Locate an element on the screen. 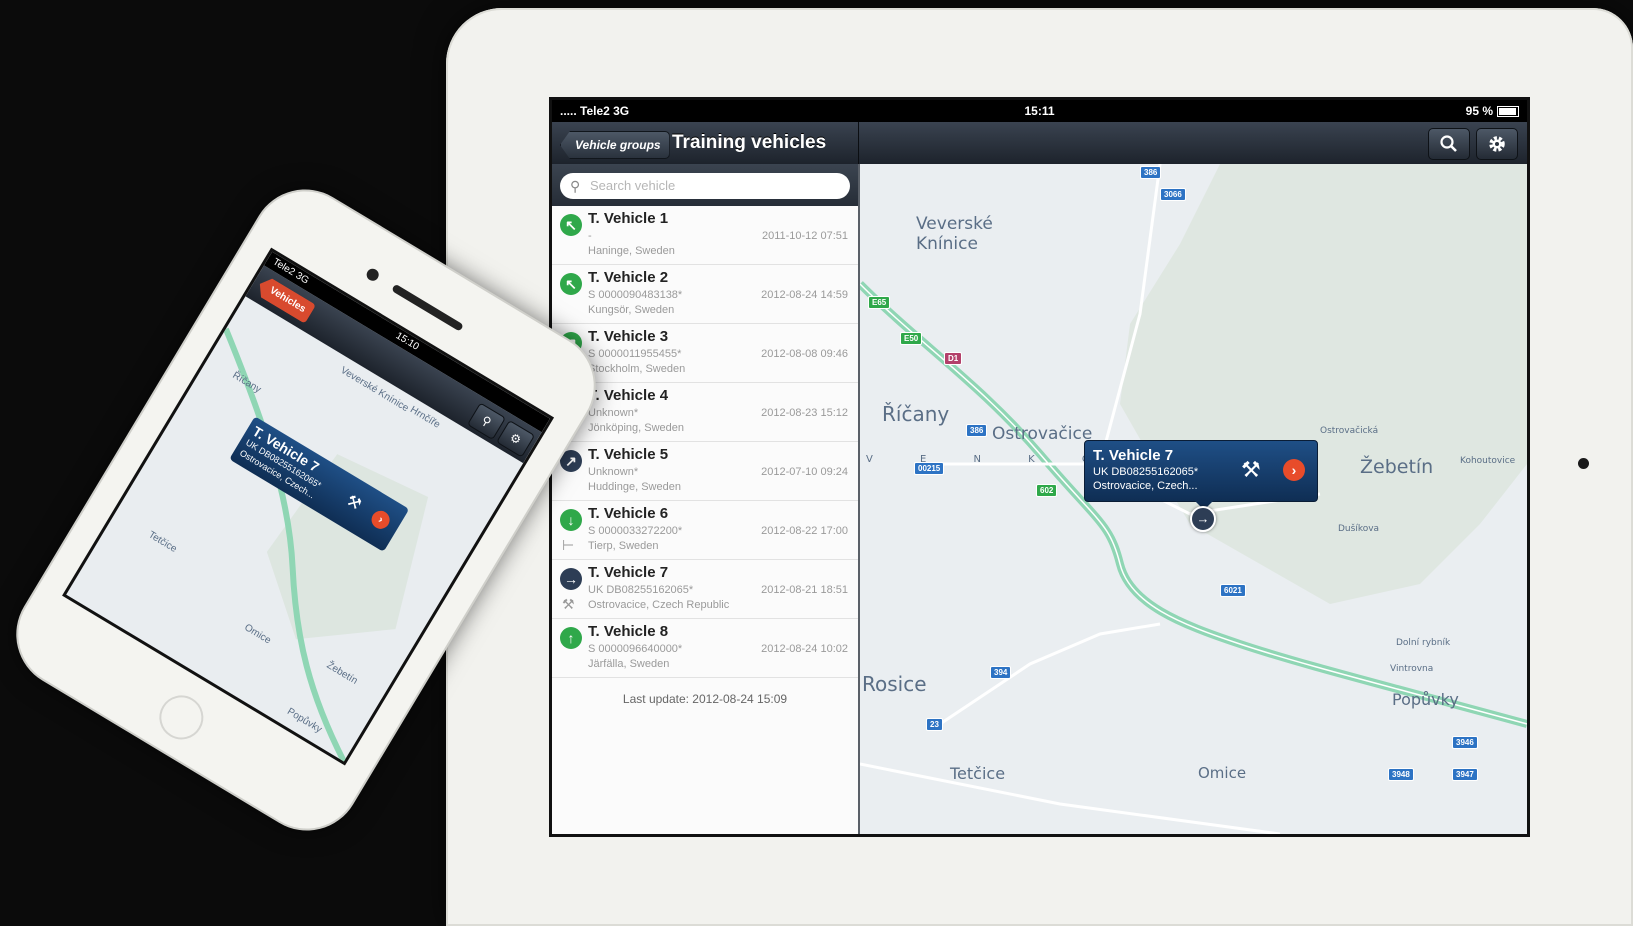 The width and height of the screenshot is (1633, 926). vehicle-location: Tierp, Sweden is located at coordinates (623, 546).